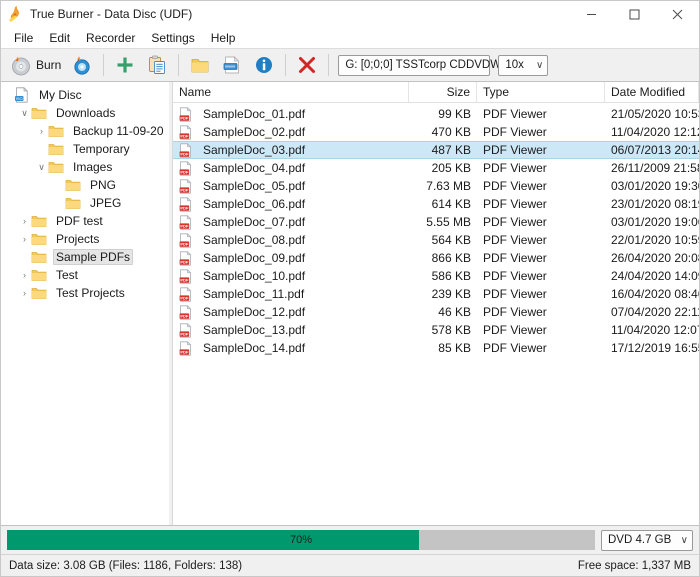  What do you see at coordinates (84, 113) in the screenshot?
I see `tree-item-downloads: ∨ Downloads` at bounding box center [84, 113].